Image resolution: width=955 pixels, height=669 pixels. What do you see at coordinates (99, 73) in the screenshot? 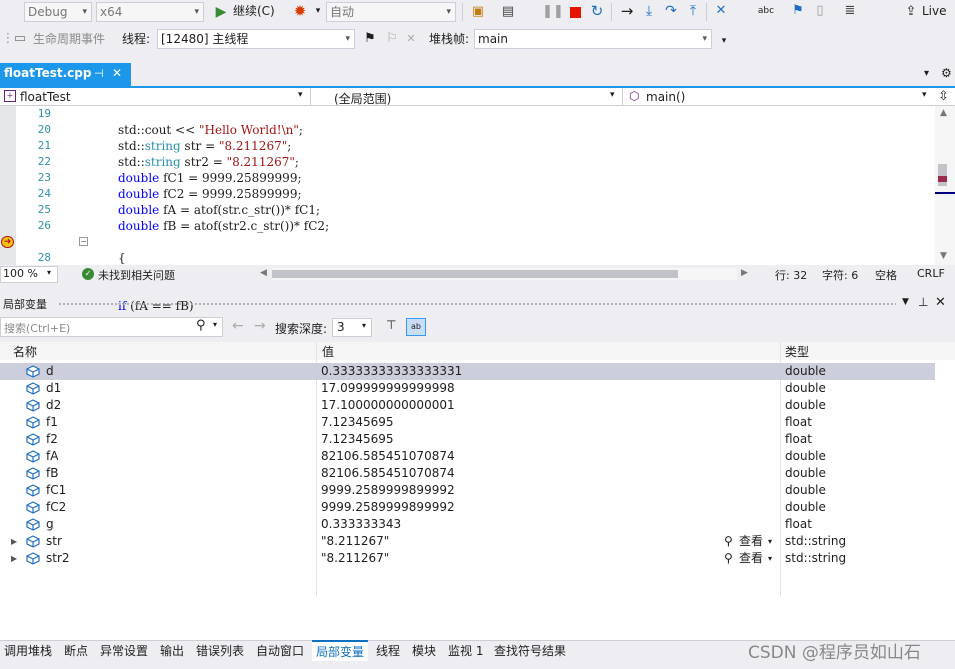
I see `pin-icon: ⊣` at bounding box center [99, 73].